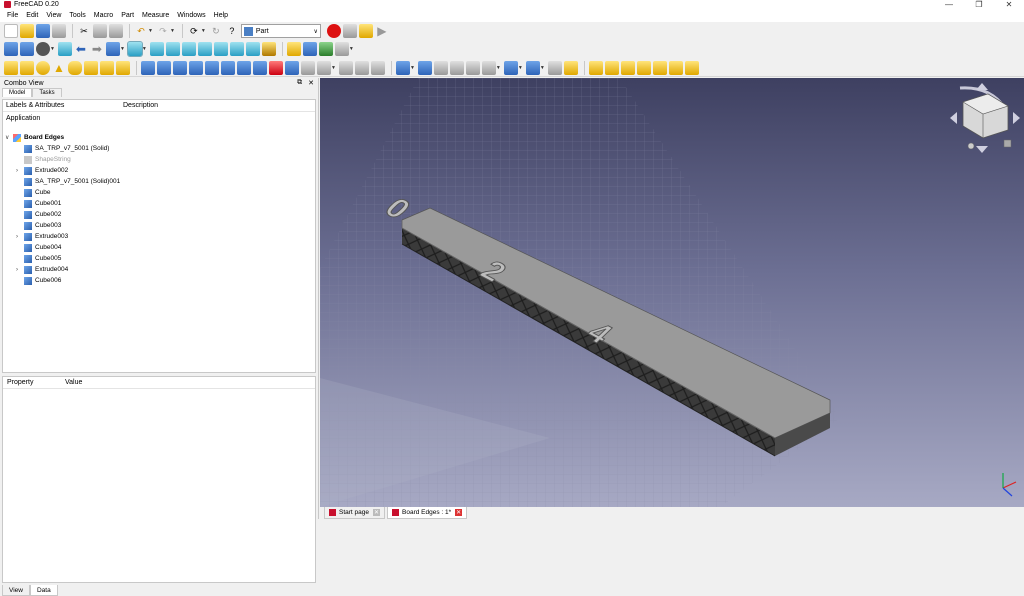 This screenshot has width=1024, height=596. What do you see at coordinates (440, 67) in the screenshot?
I see `fuse-icon` at bounding box center [440, 67].